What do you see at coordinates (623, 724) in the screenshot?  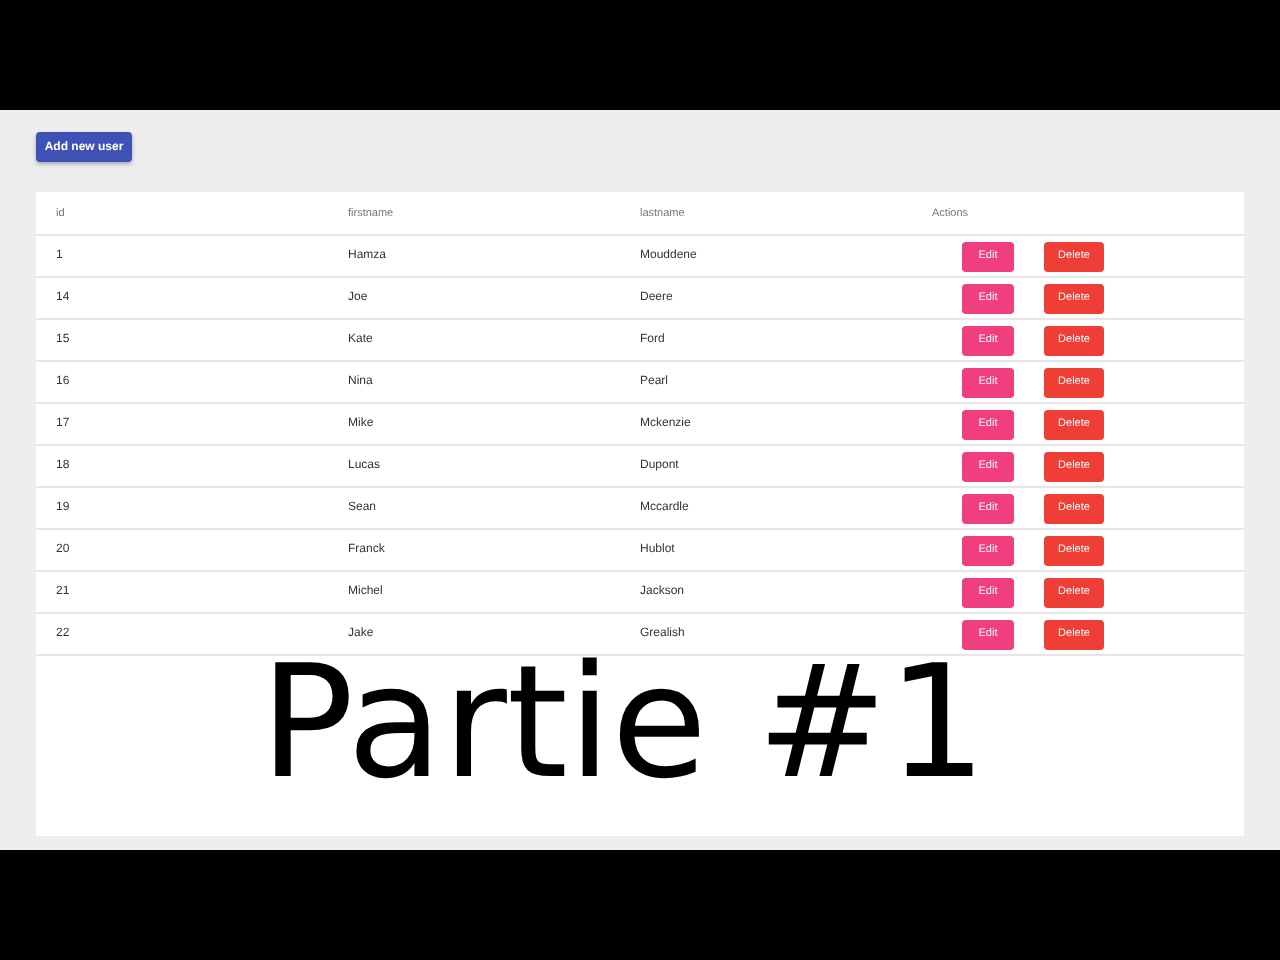 I see `overlay-title: Partie #1` at bounding box center [623, 724].